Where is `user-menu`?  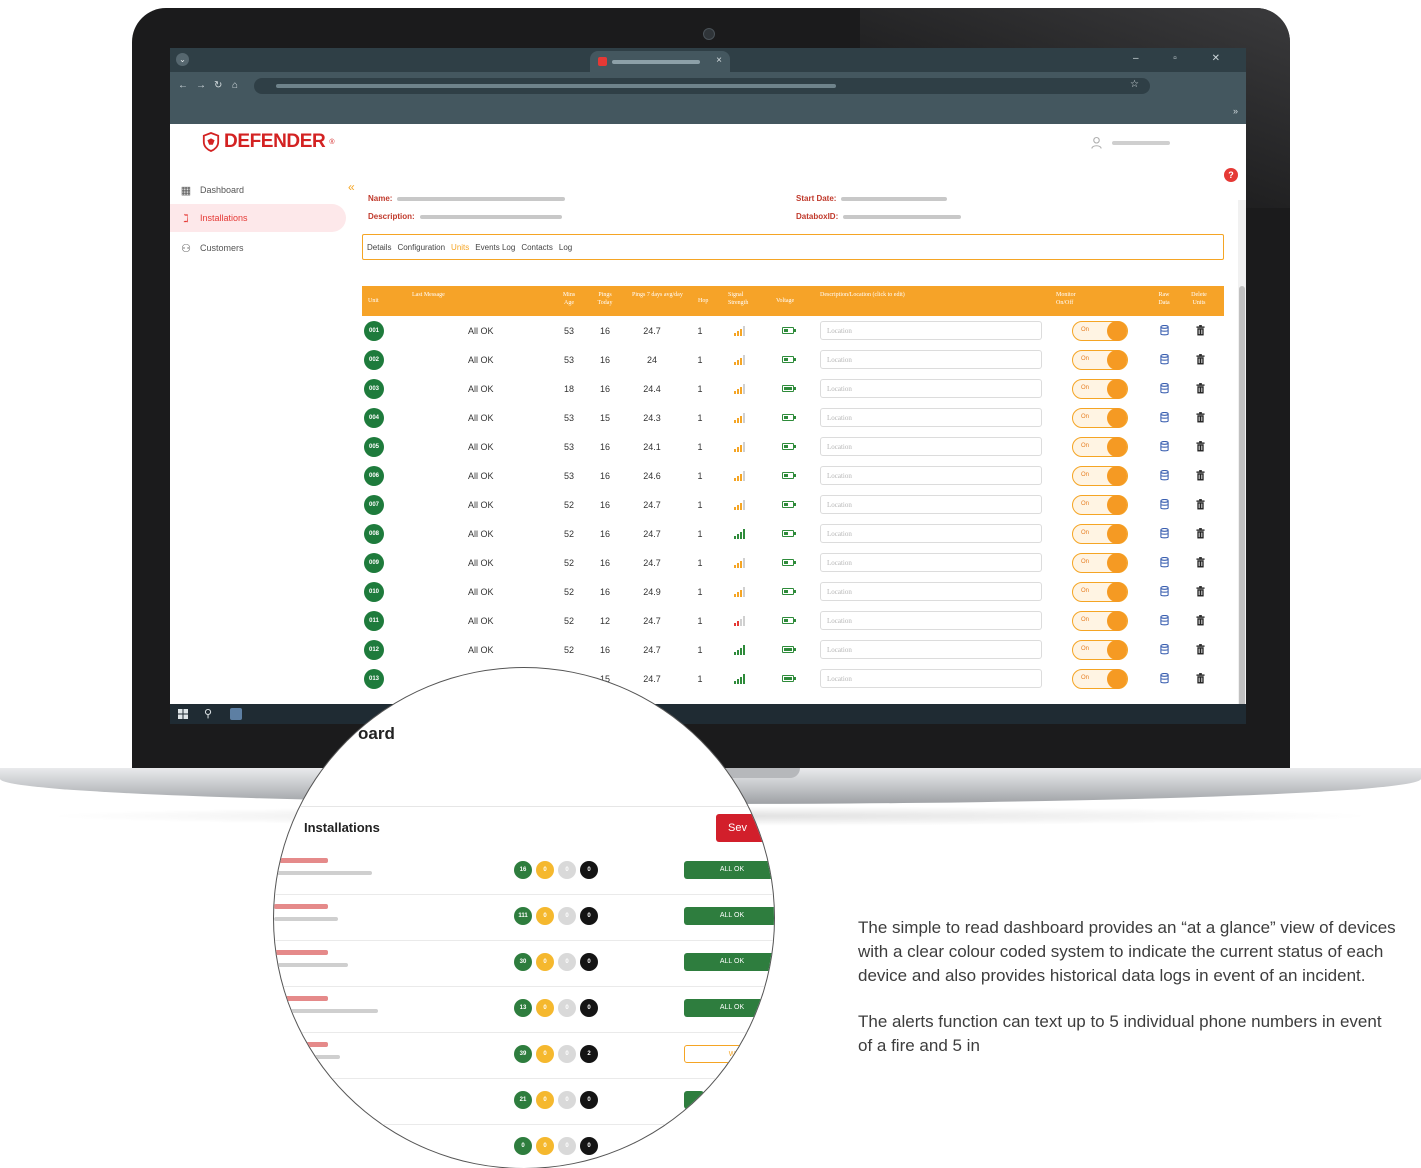
user-menu is located at coordinates (1130, 143).